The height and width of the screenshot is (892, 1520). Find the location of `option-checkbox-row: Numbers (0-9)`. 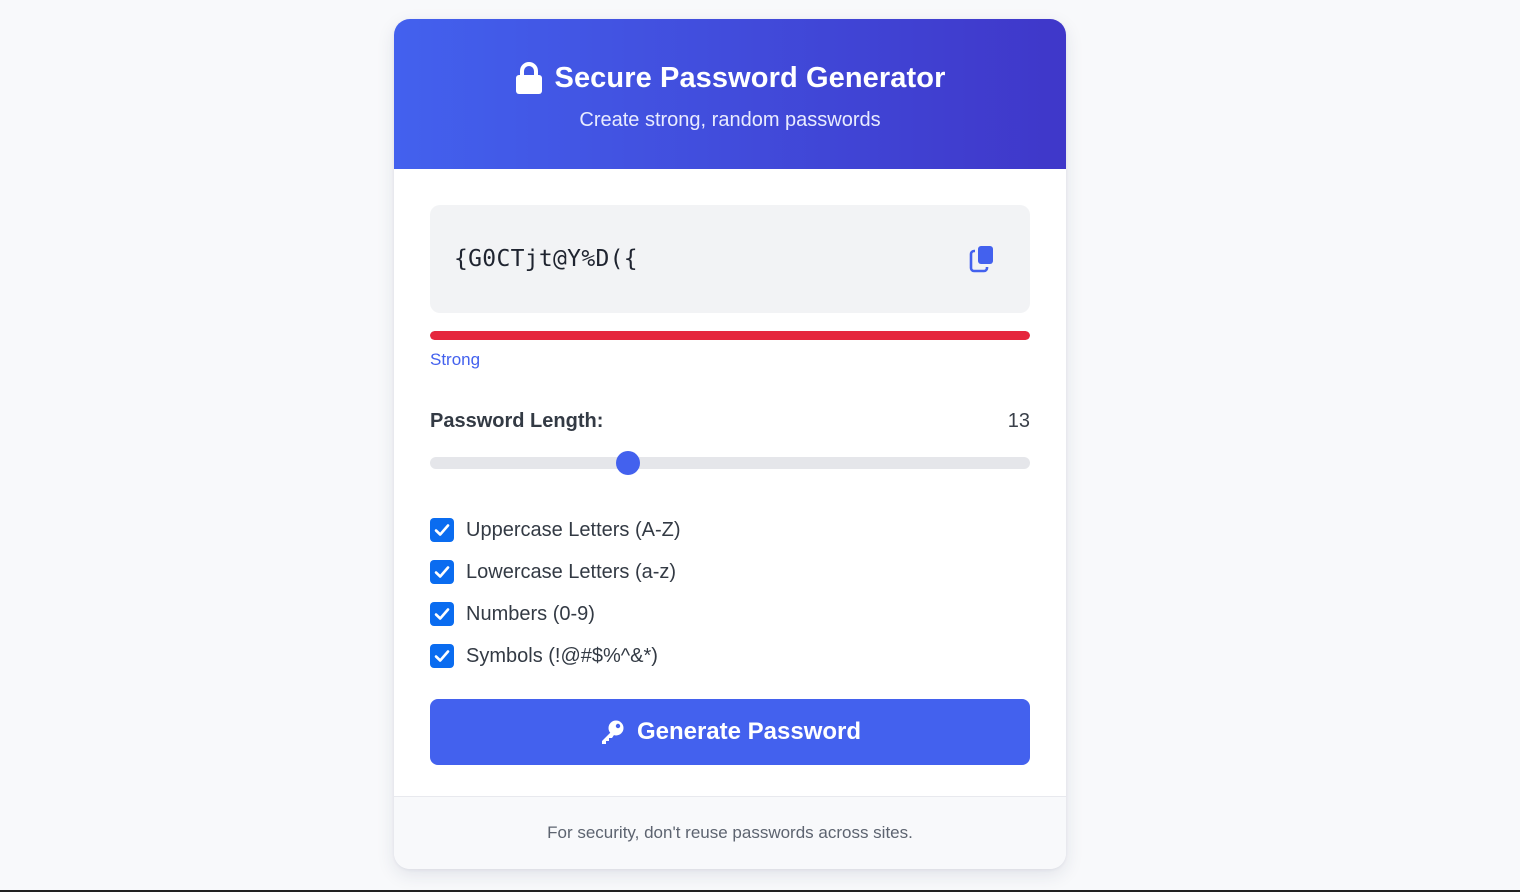

option-checkbox-row: Numbers (0-9) is located at coordinates (730, 614).